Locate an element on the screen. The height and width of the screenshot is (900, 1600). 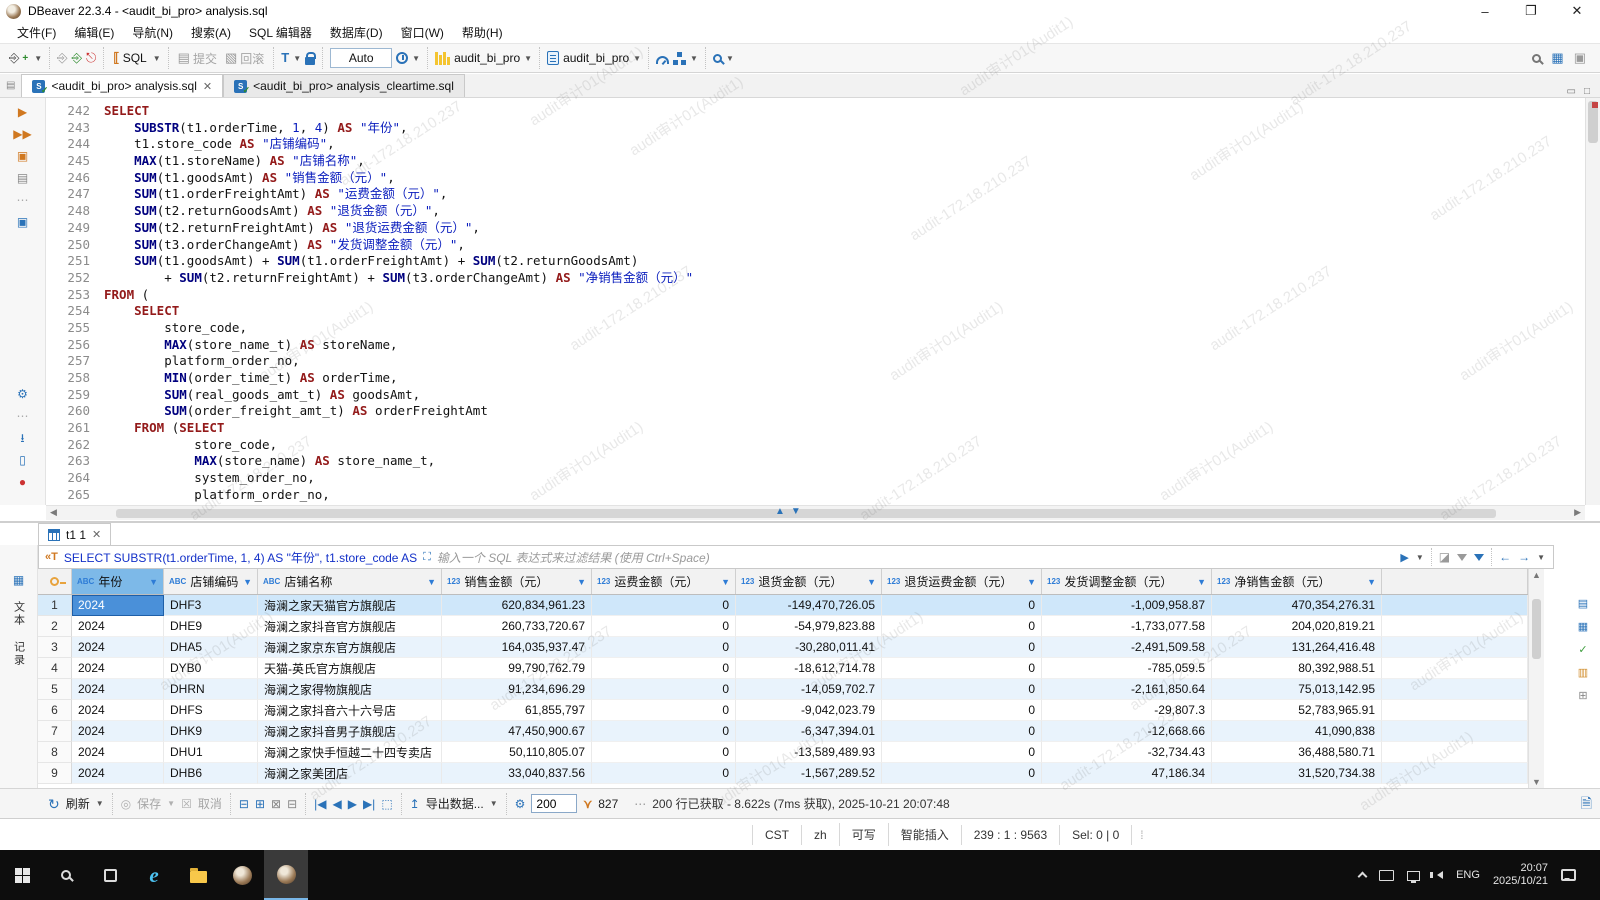
aggregate-icon: ▥ is located at coordinates (1583, 673).